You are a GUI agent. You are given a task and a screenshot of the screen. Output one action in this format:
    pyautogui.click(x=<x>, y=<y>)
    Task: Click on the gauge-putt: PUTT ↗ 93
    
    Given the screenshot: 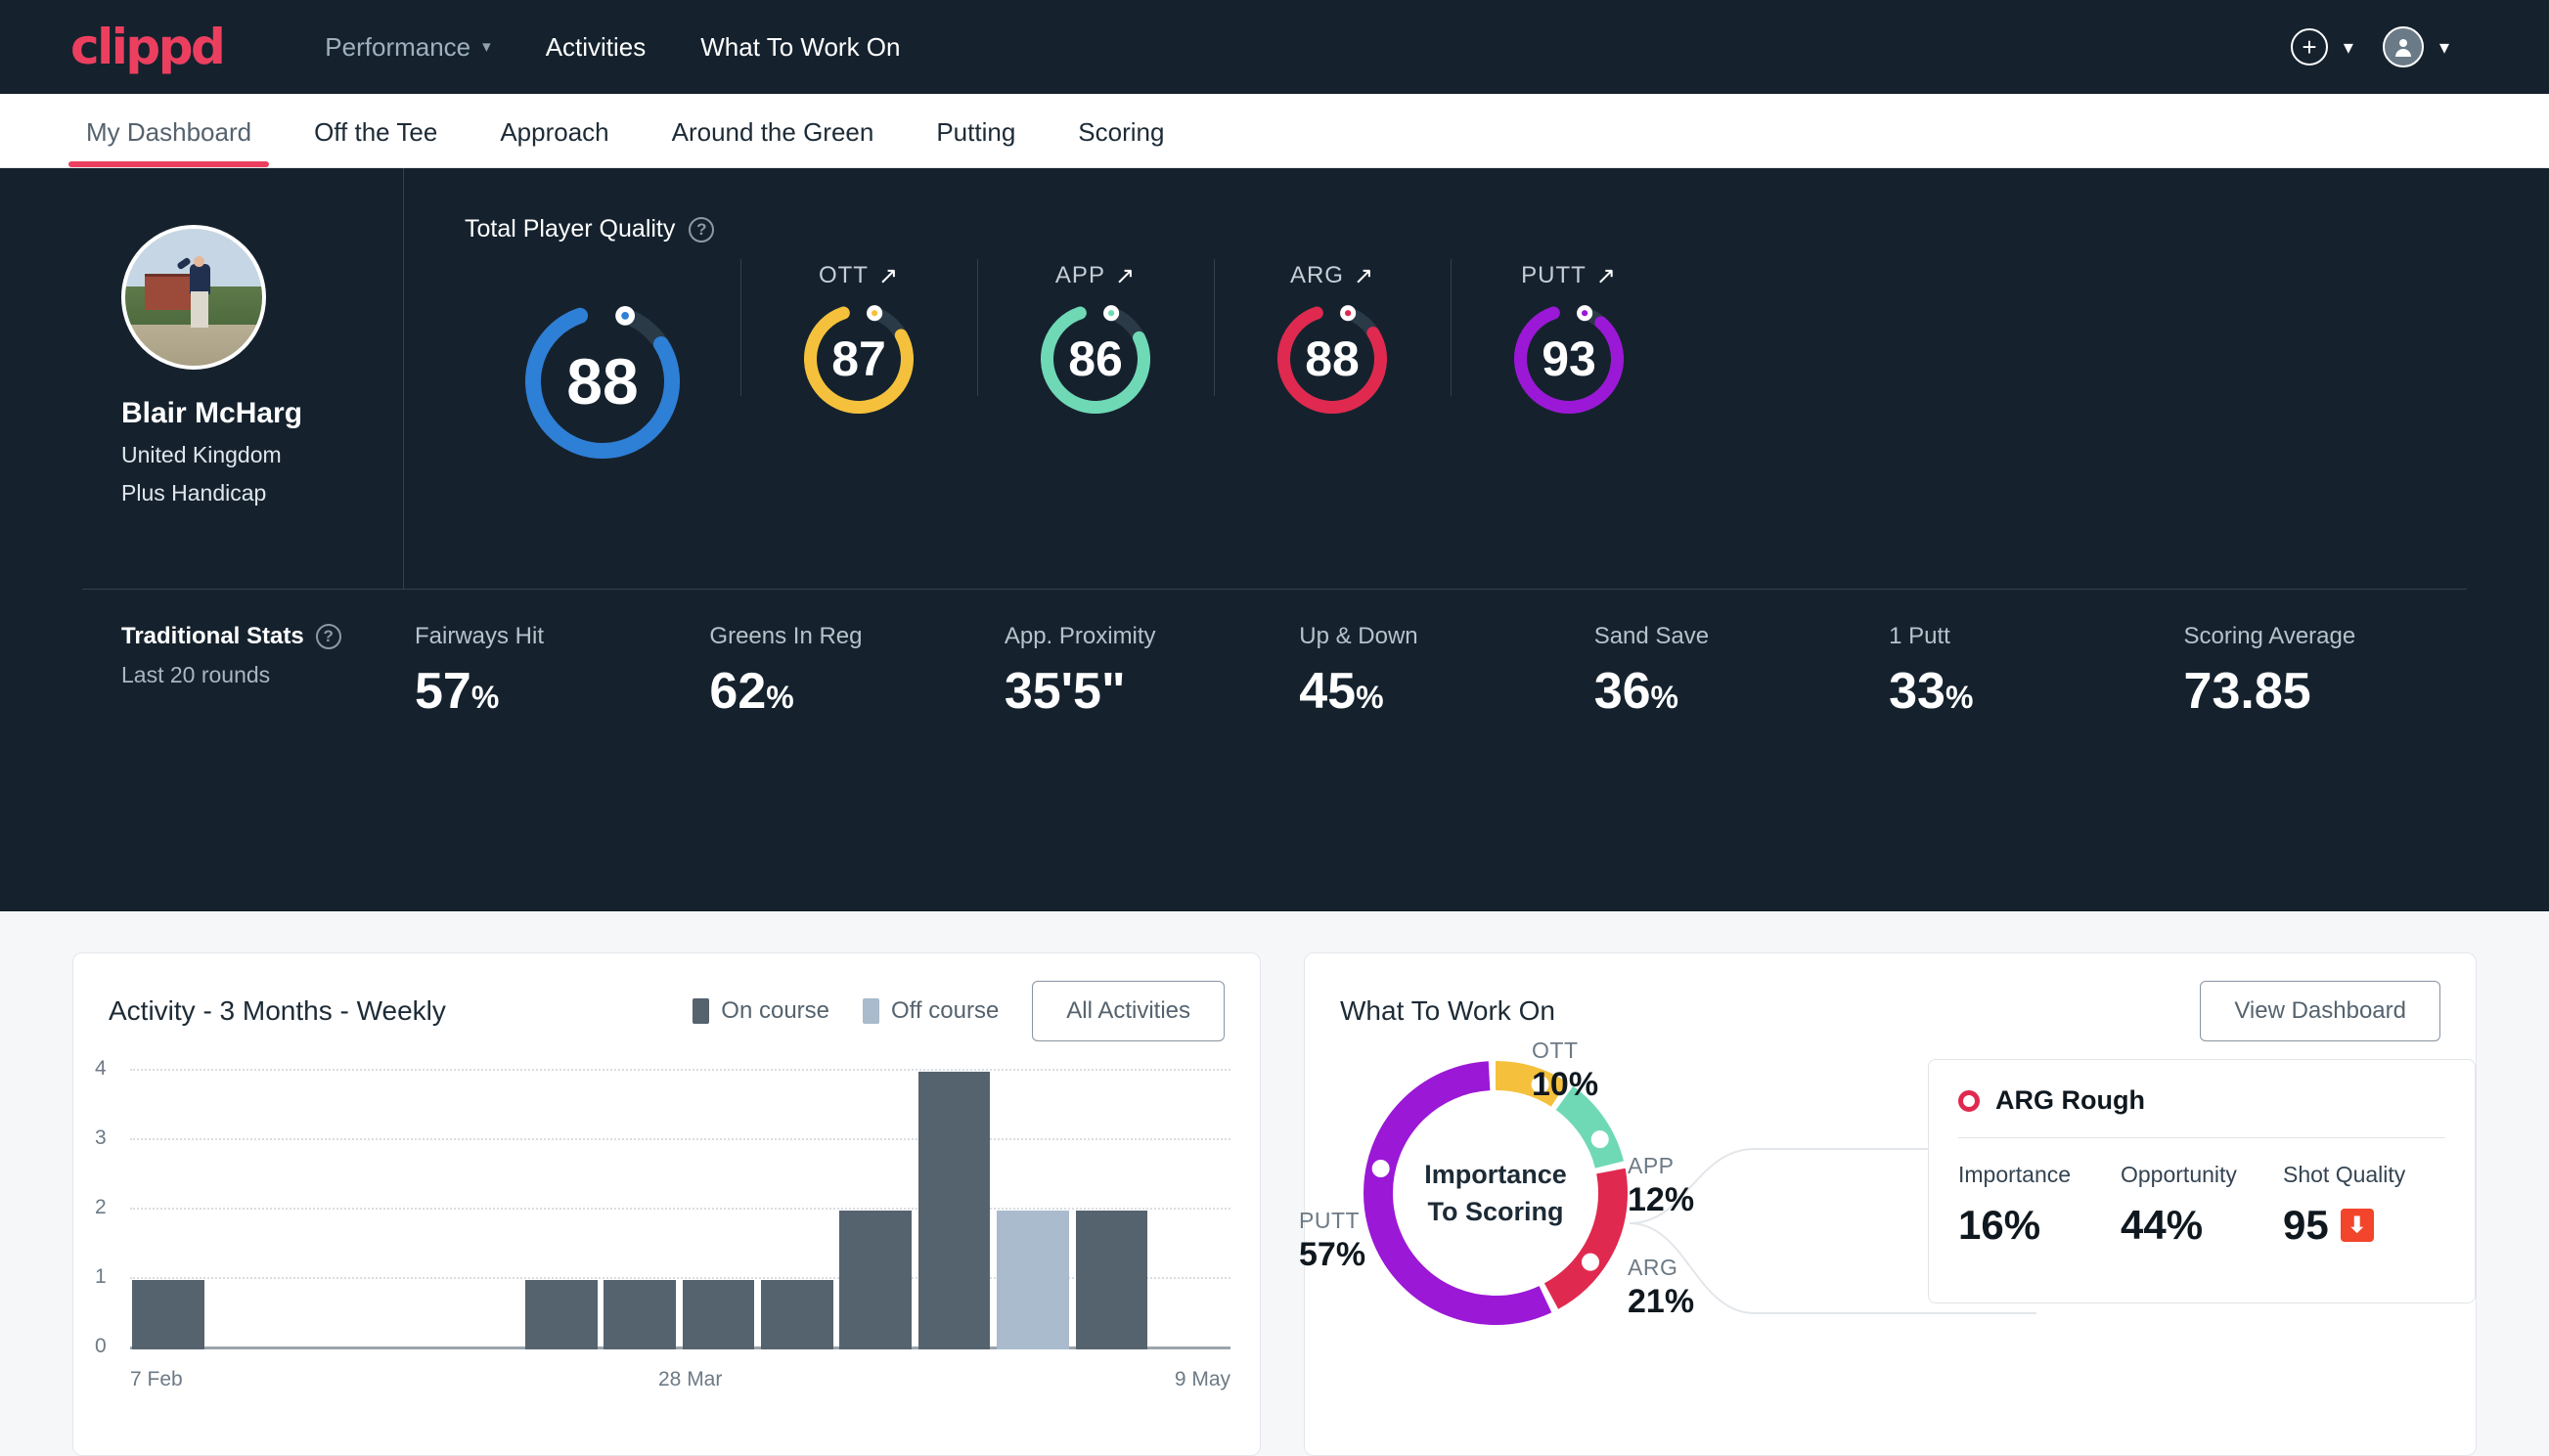 What is the action you would take?
    pyautogui.click(x=1569, y=333)
    